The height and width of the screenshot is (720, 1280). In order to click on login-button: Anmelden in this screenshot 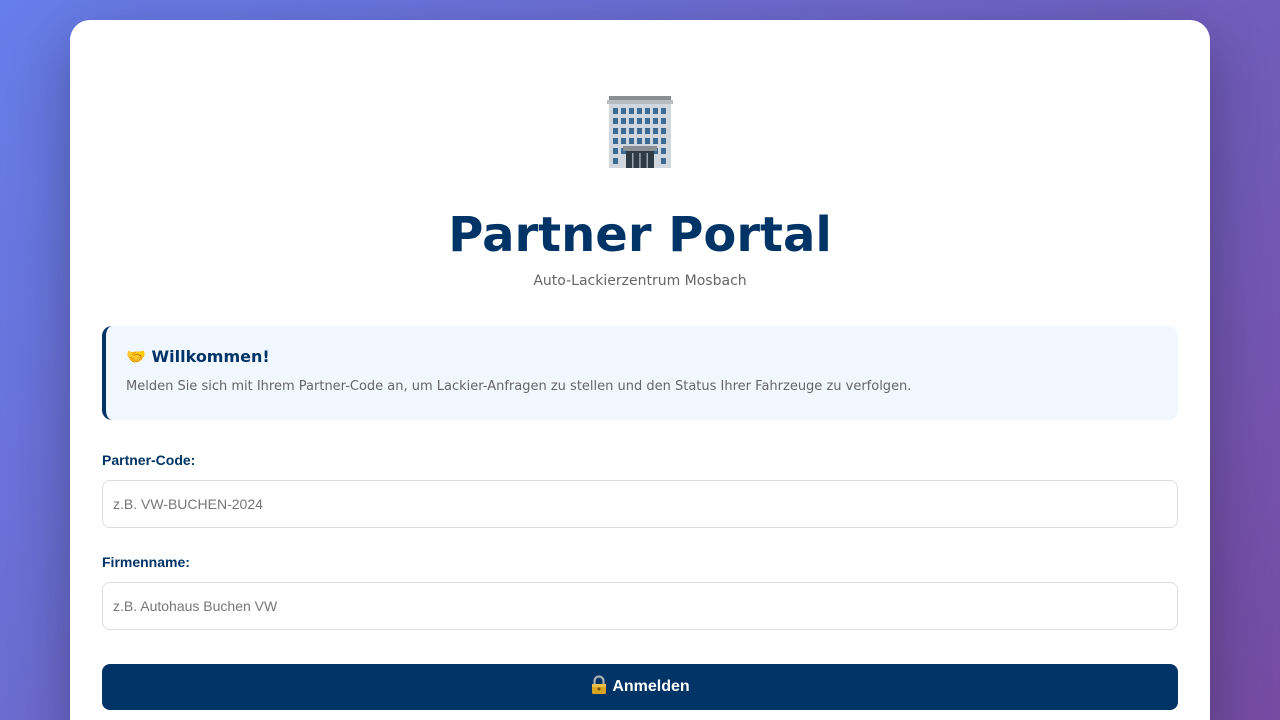, I will do `click(640, 687)`.